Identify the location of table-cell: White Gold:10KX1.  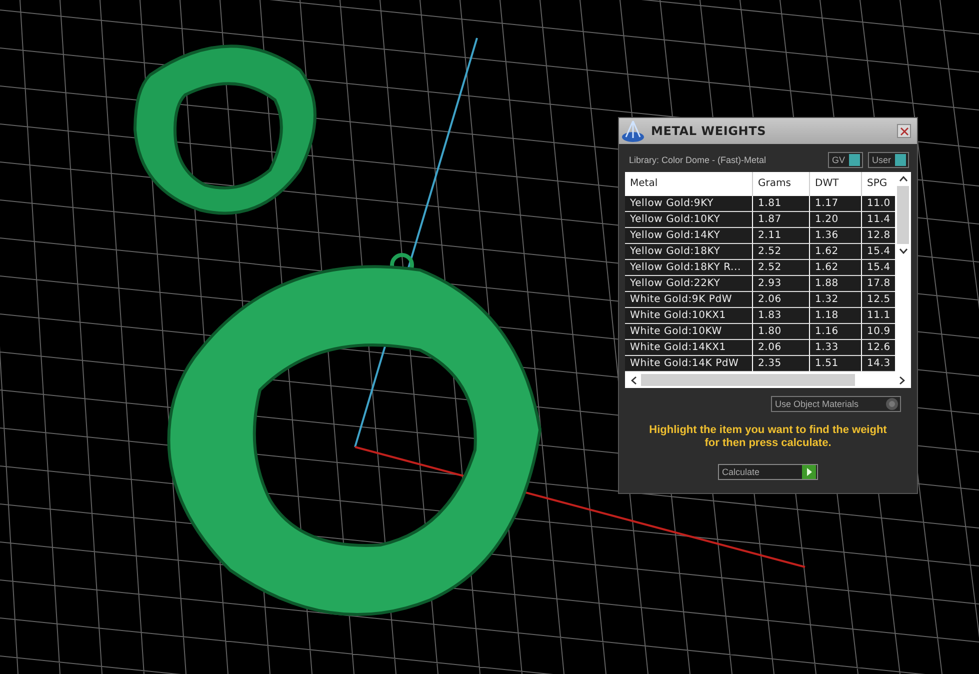
(689, 316).